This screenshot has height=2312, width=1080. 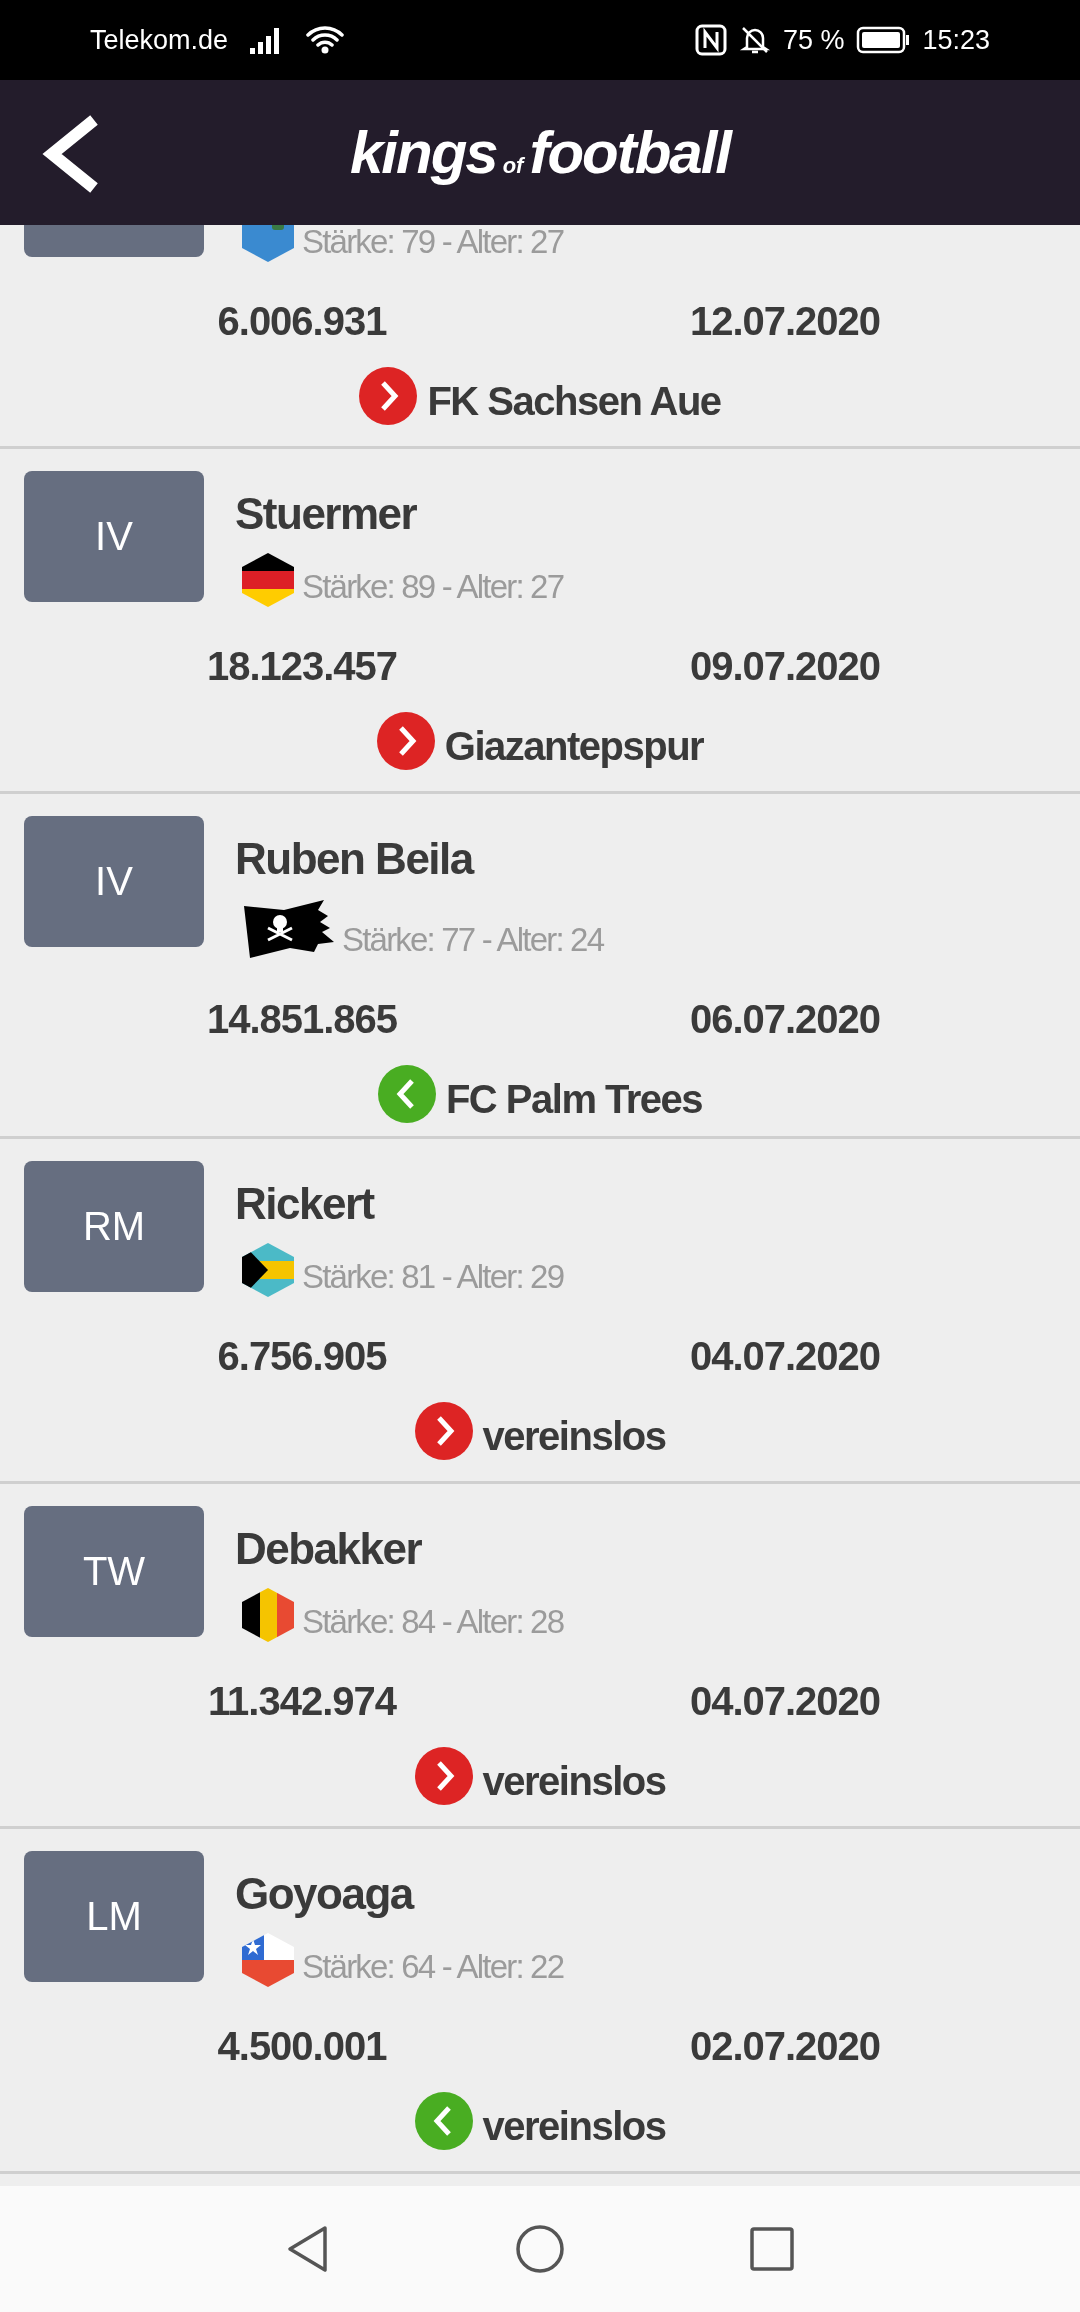 I want to click on transfer-date: 06.07.2020, so click(x=785, y=1019).